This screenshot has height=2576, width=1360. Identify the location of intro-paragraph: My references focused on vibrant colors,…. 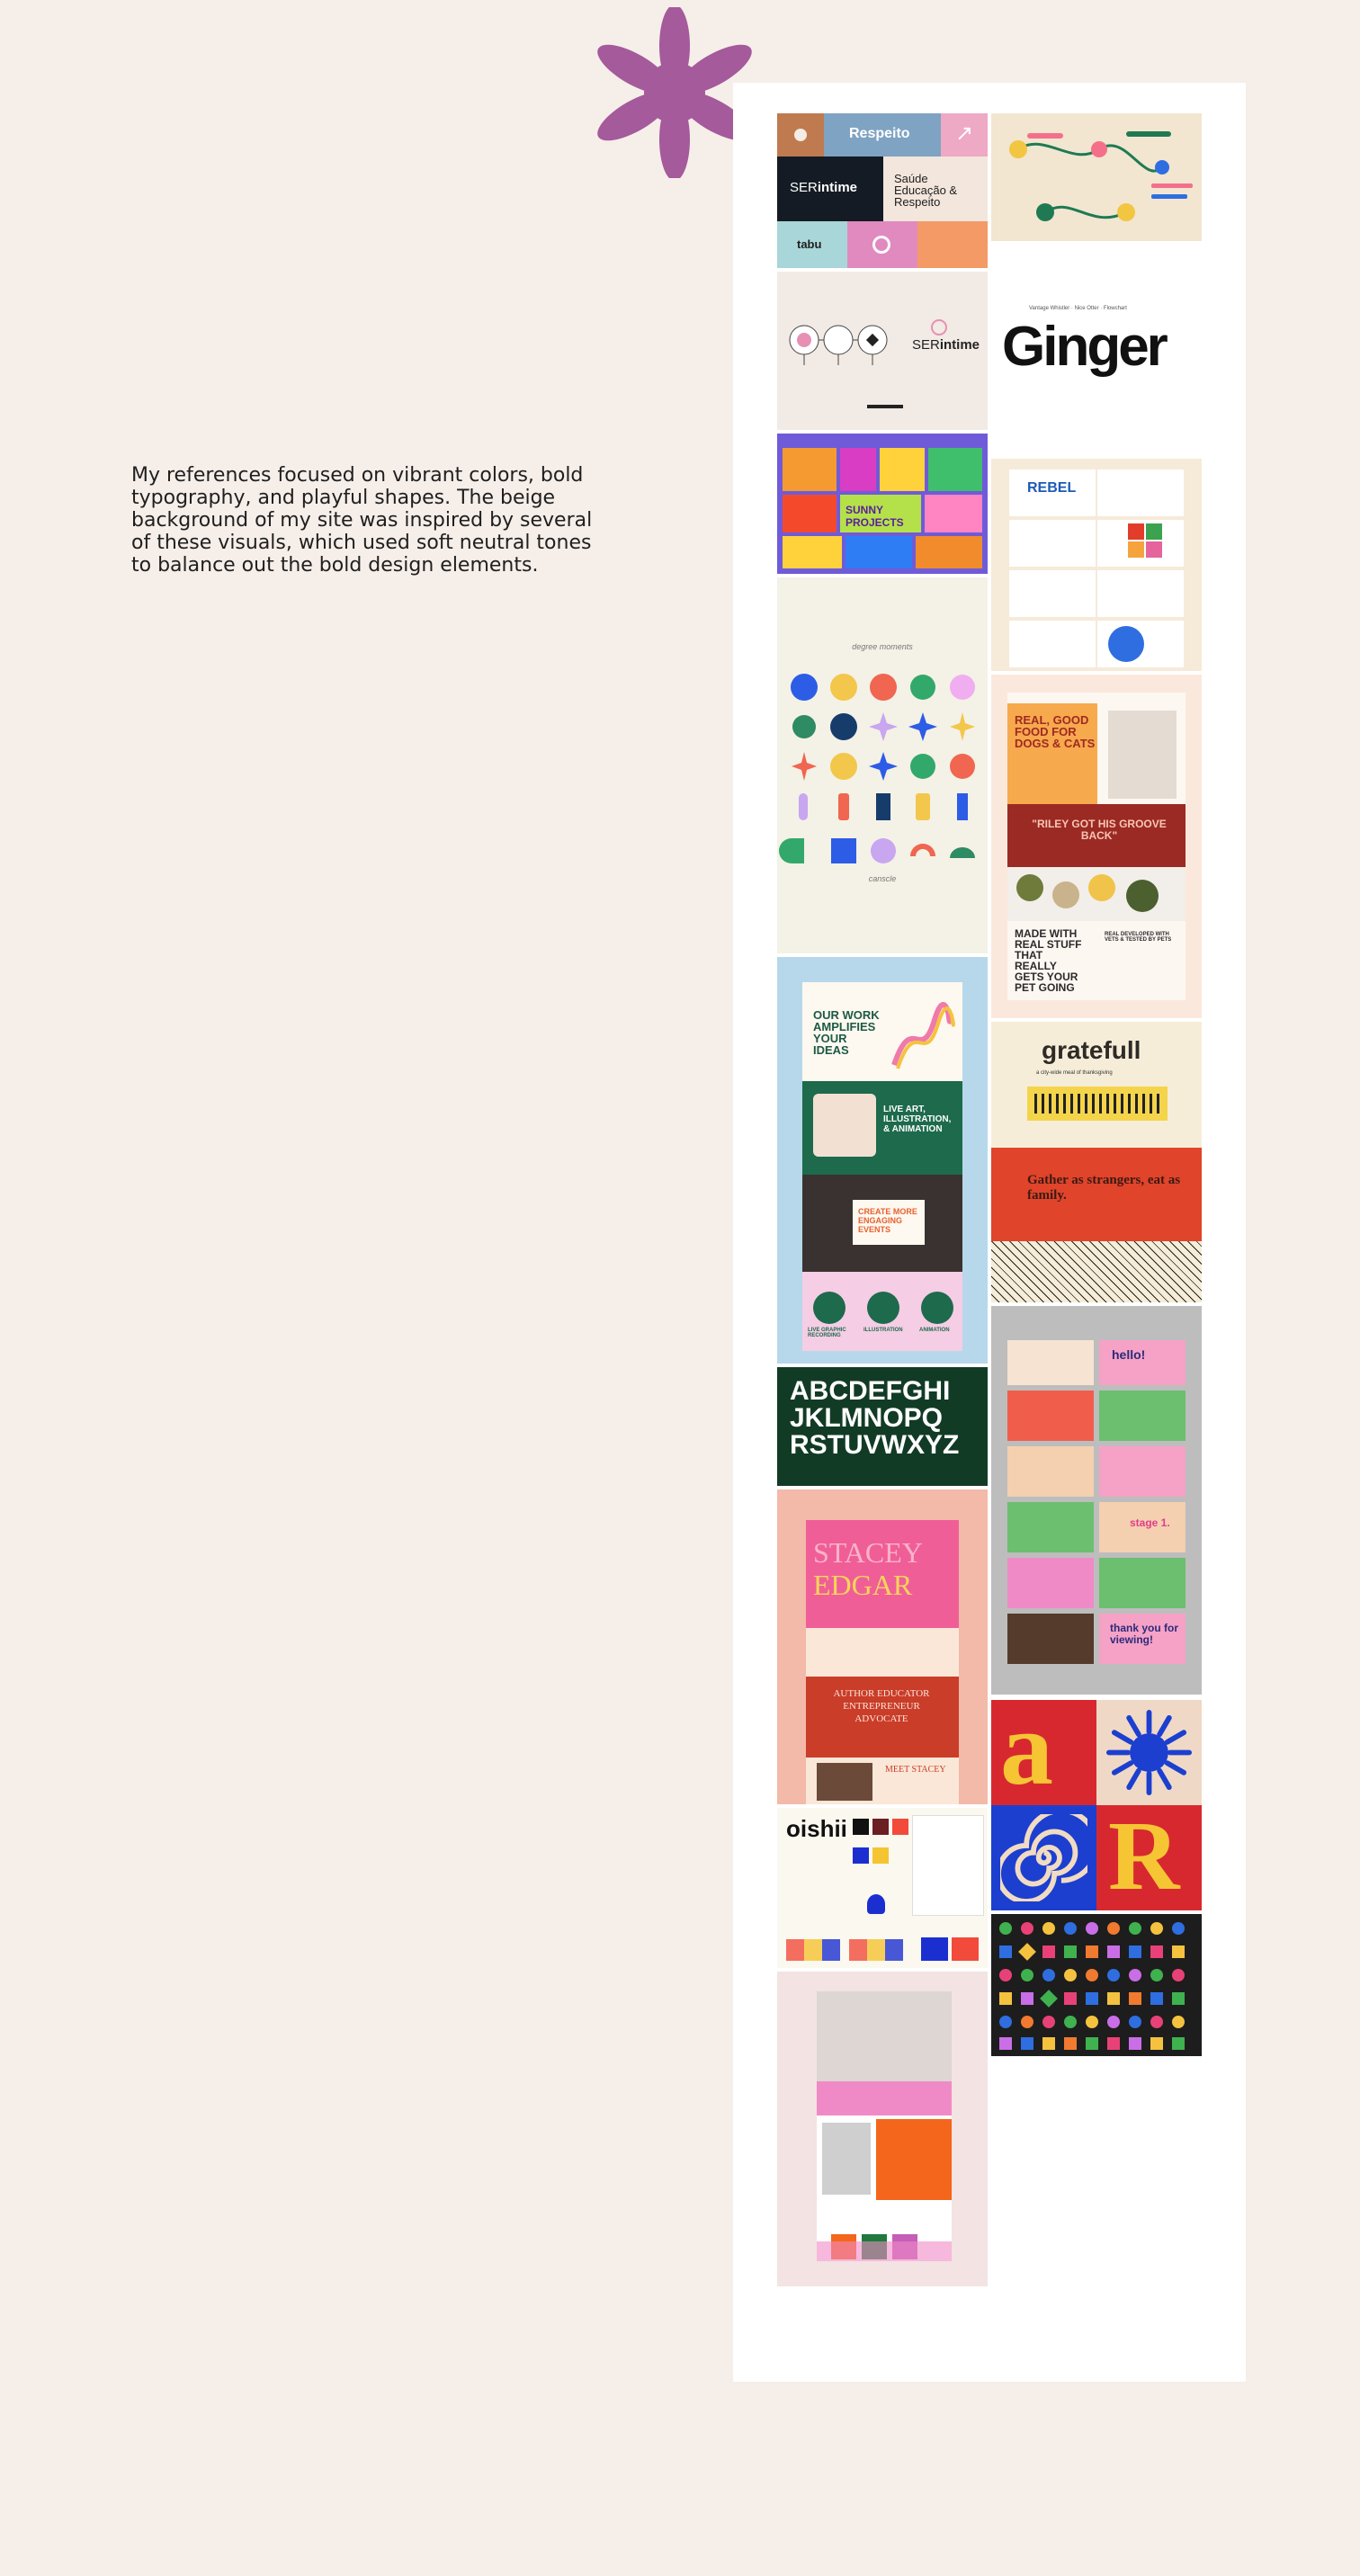
(362, 520).